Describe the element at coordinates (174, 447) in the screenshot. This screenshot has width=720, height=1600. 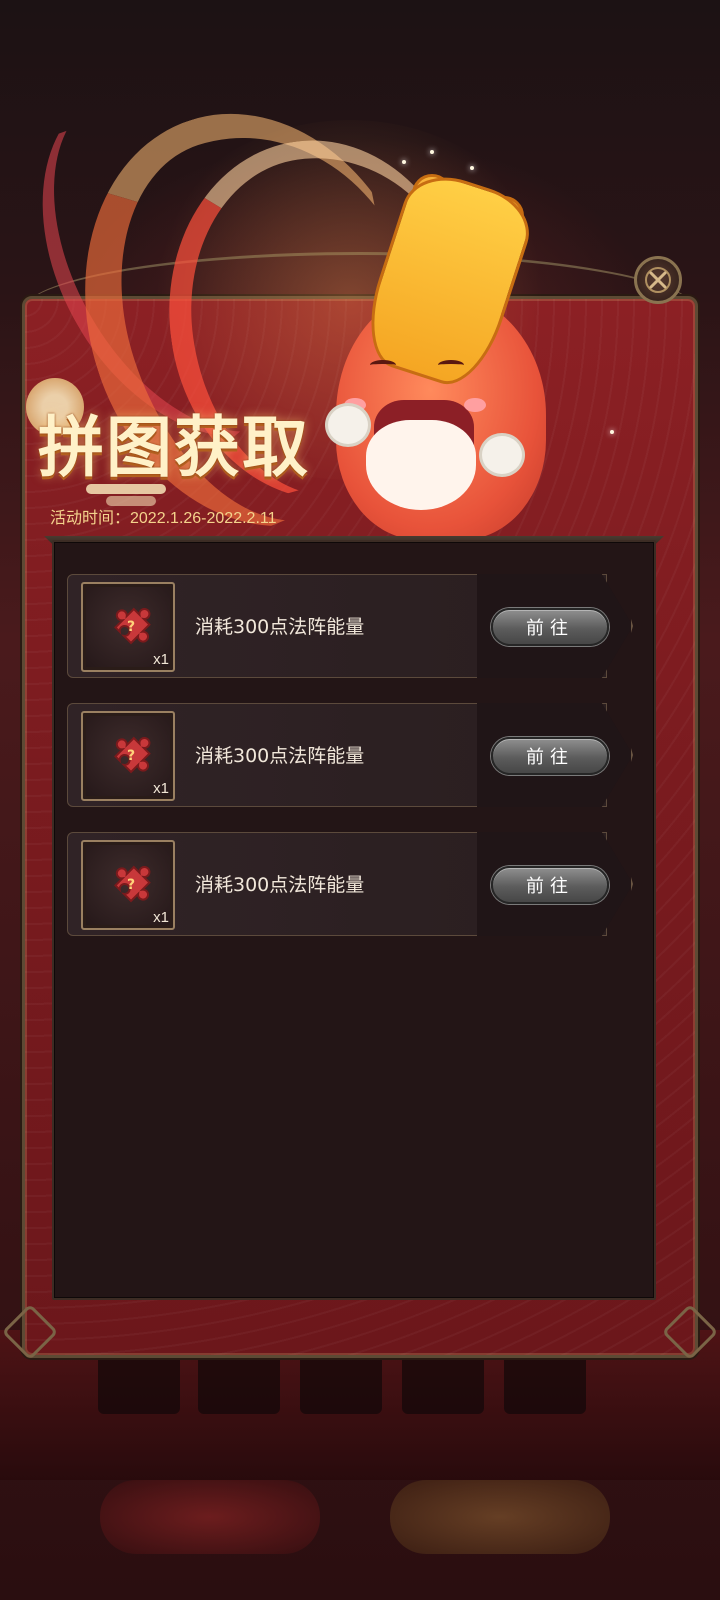
I see `popup-title: 拼图获取` at that location.